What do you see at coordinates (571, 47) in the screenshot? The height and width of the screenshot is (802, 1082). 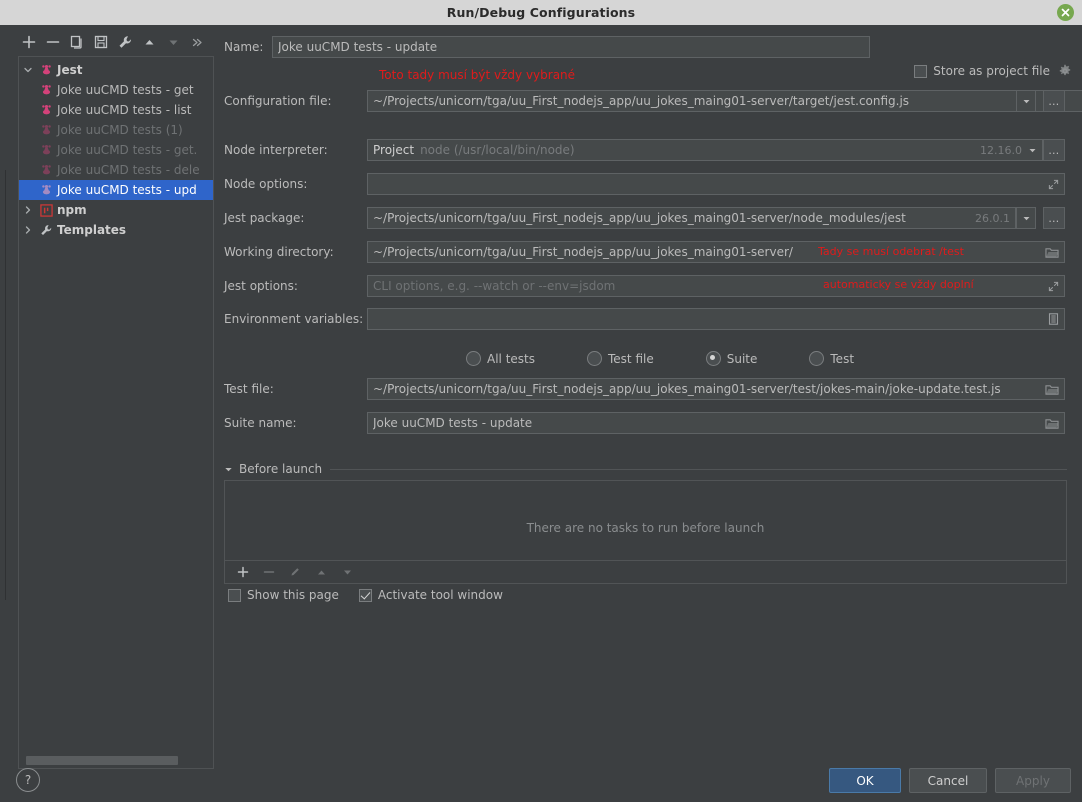 I see `name-input: Joke uuCMD tests - update` at bounding box center [571, 47].